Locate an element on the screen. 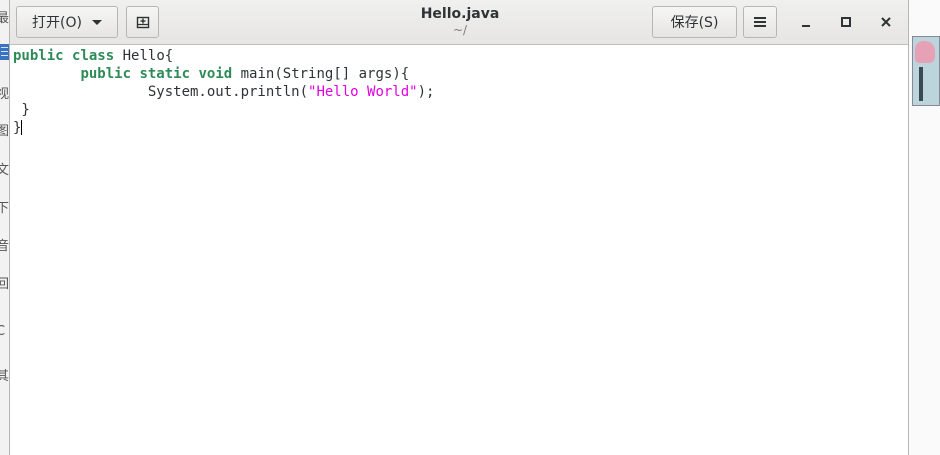 This screenshot has width=940, height=455. new-document-button is located at coordinates (142, 22).